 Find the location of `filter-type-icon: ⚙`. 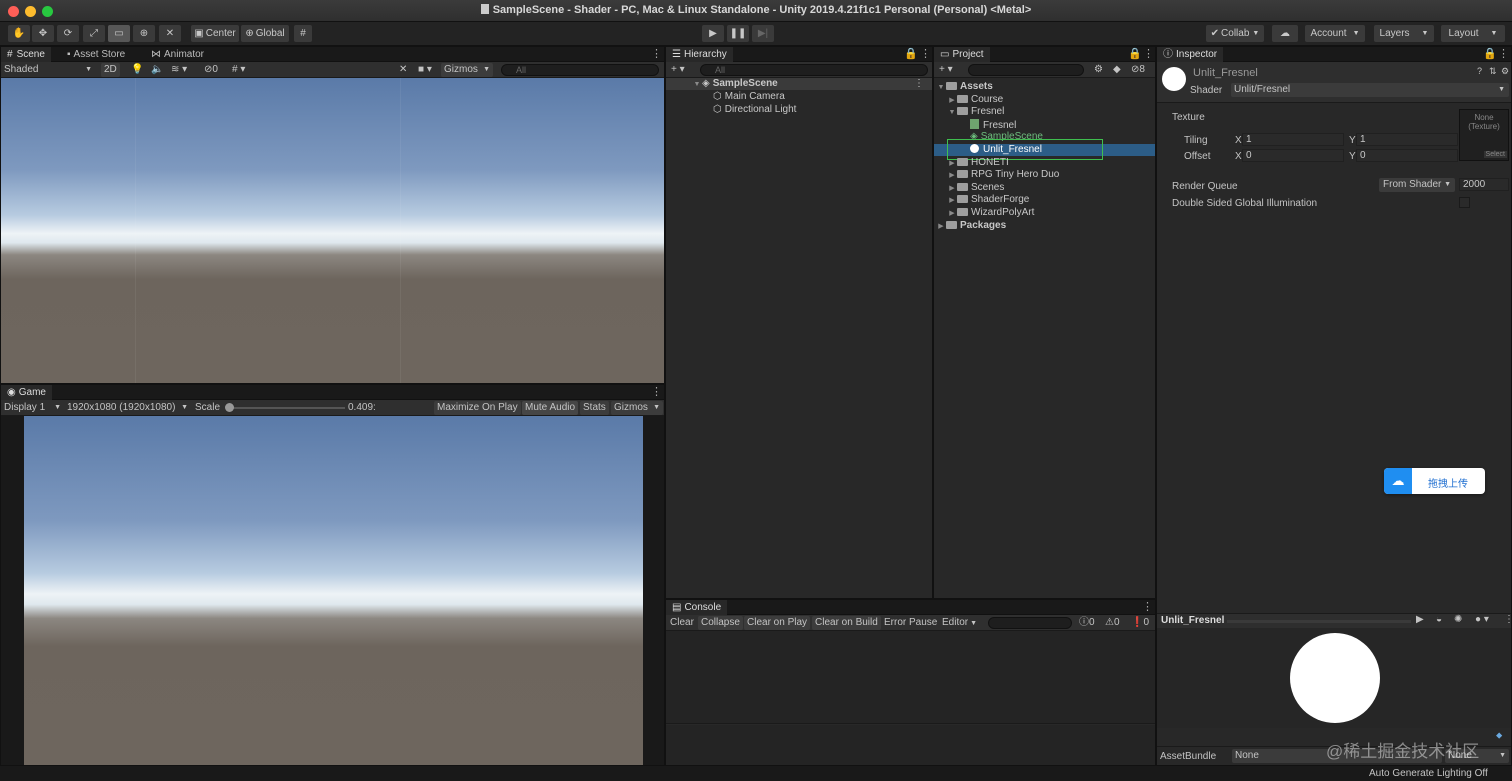

filter-type-icon: ⚙ is located at coordinates (1098, 70).